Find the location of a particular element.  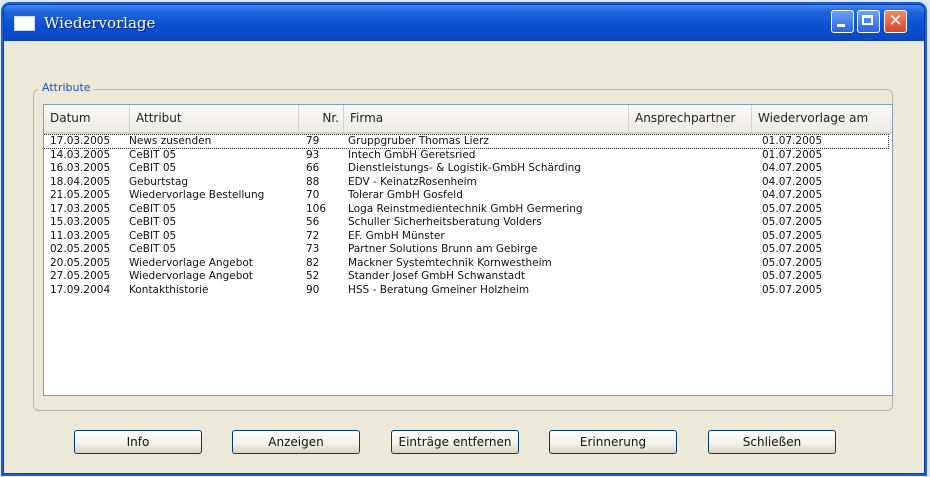

close-button: ✕ is located at coordinates (895, 21).